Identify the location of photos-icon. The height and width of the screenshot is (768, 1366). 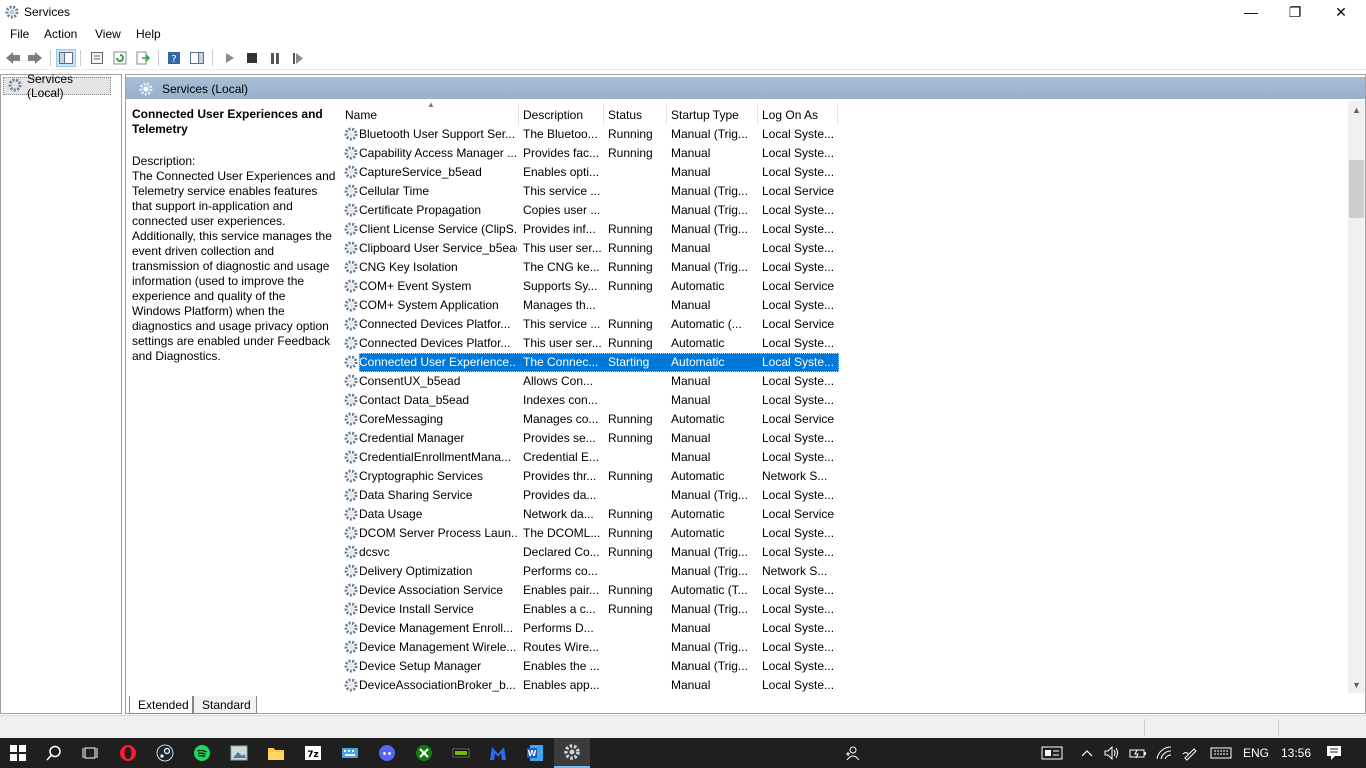
(239, 753).